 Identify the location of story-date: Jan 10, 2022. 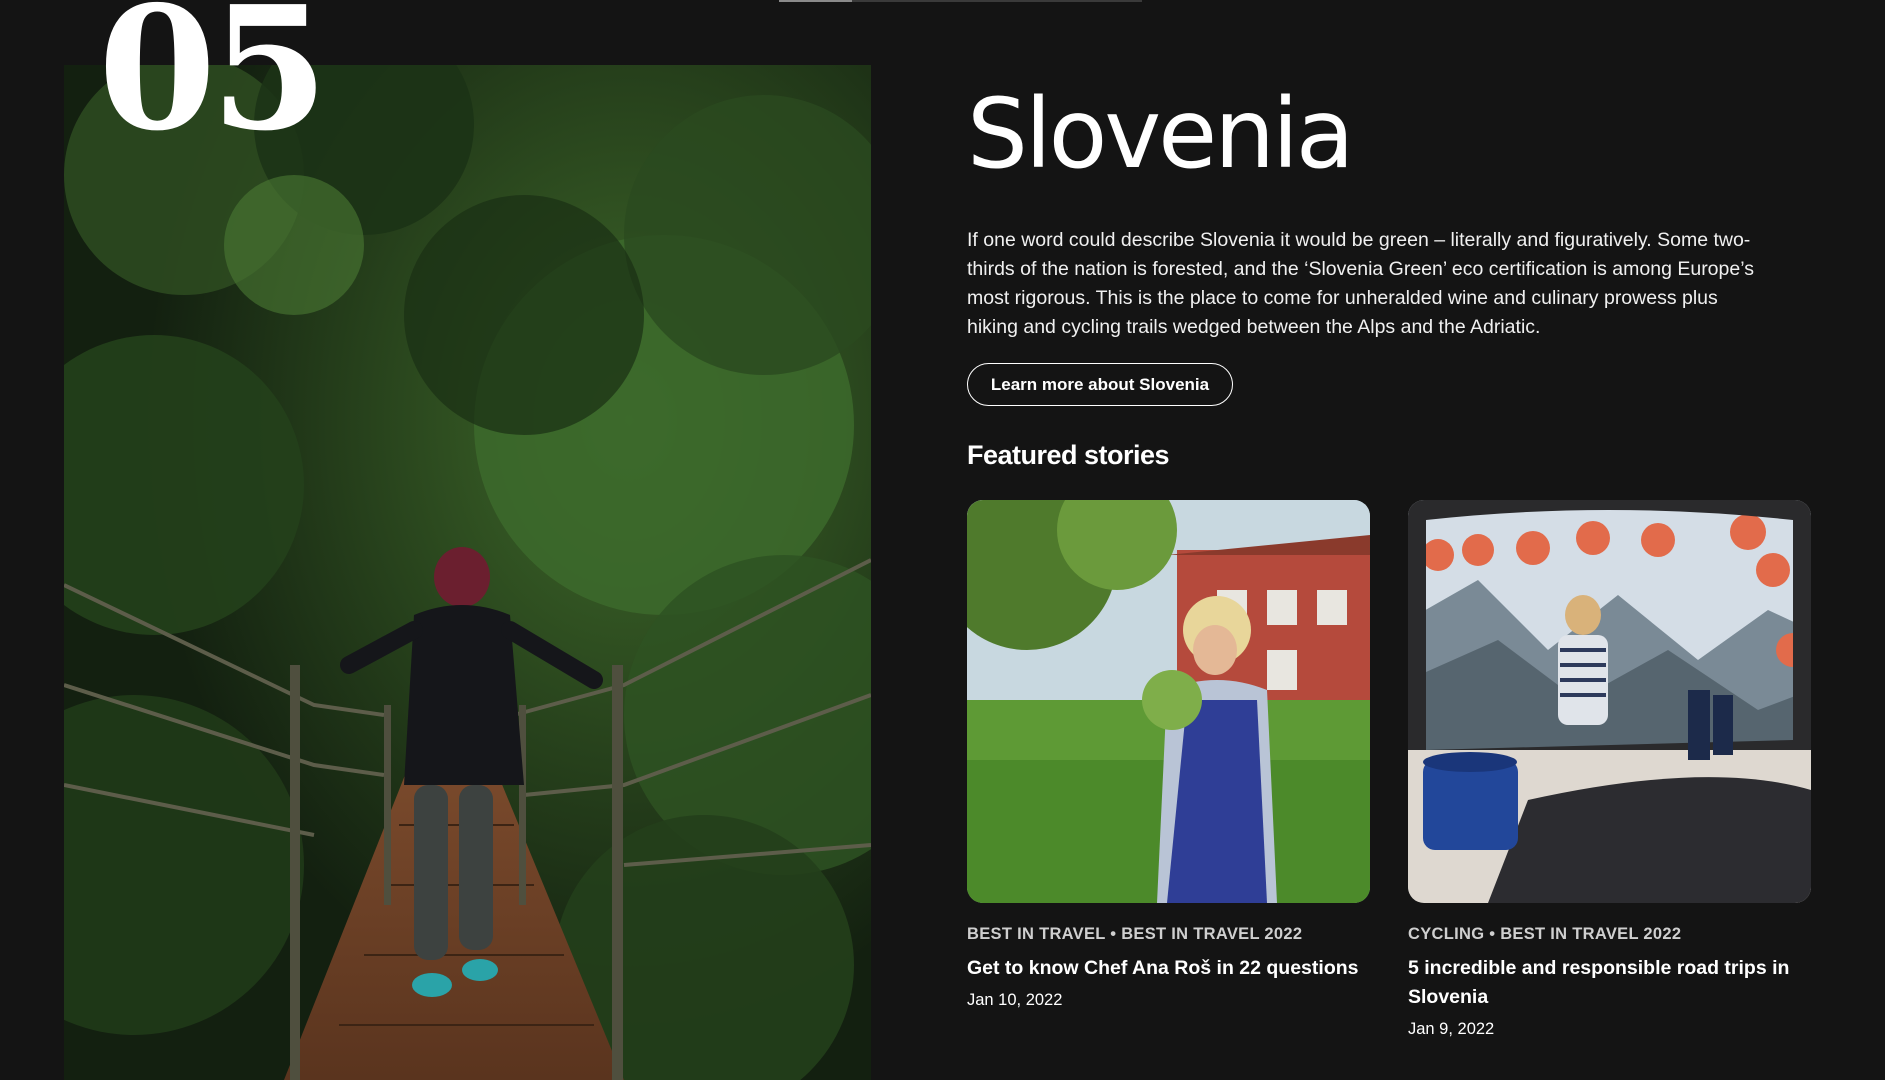
(1015, 1000).